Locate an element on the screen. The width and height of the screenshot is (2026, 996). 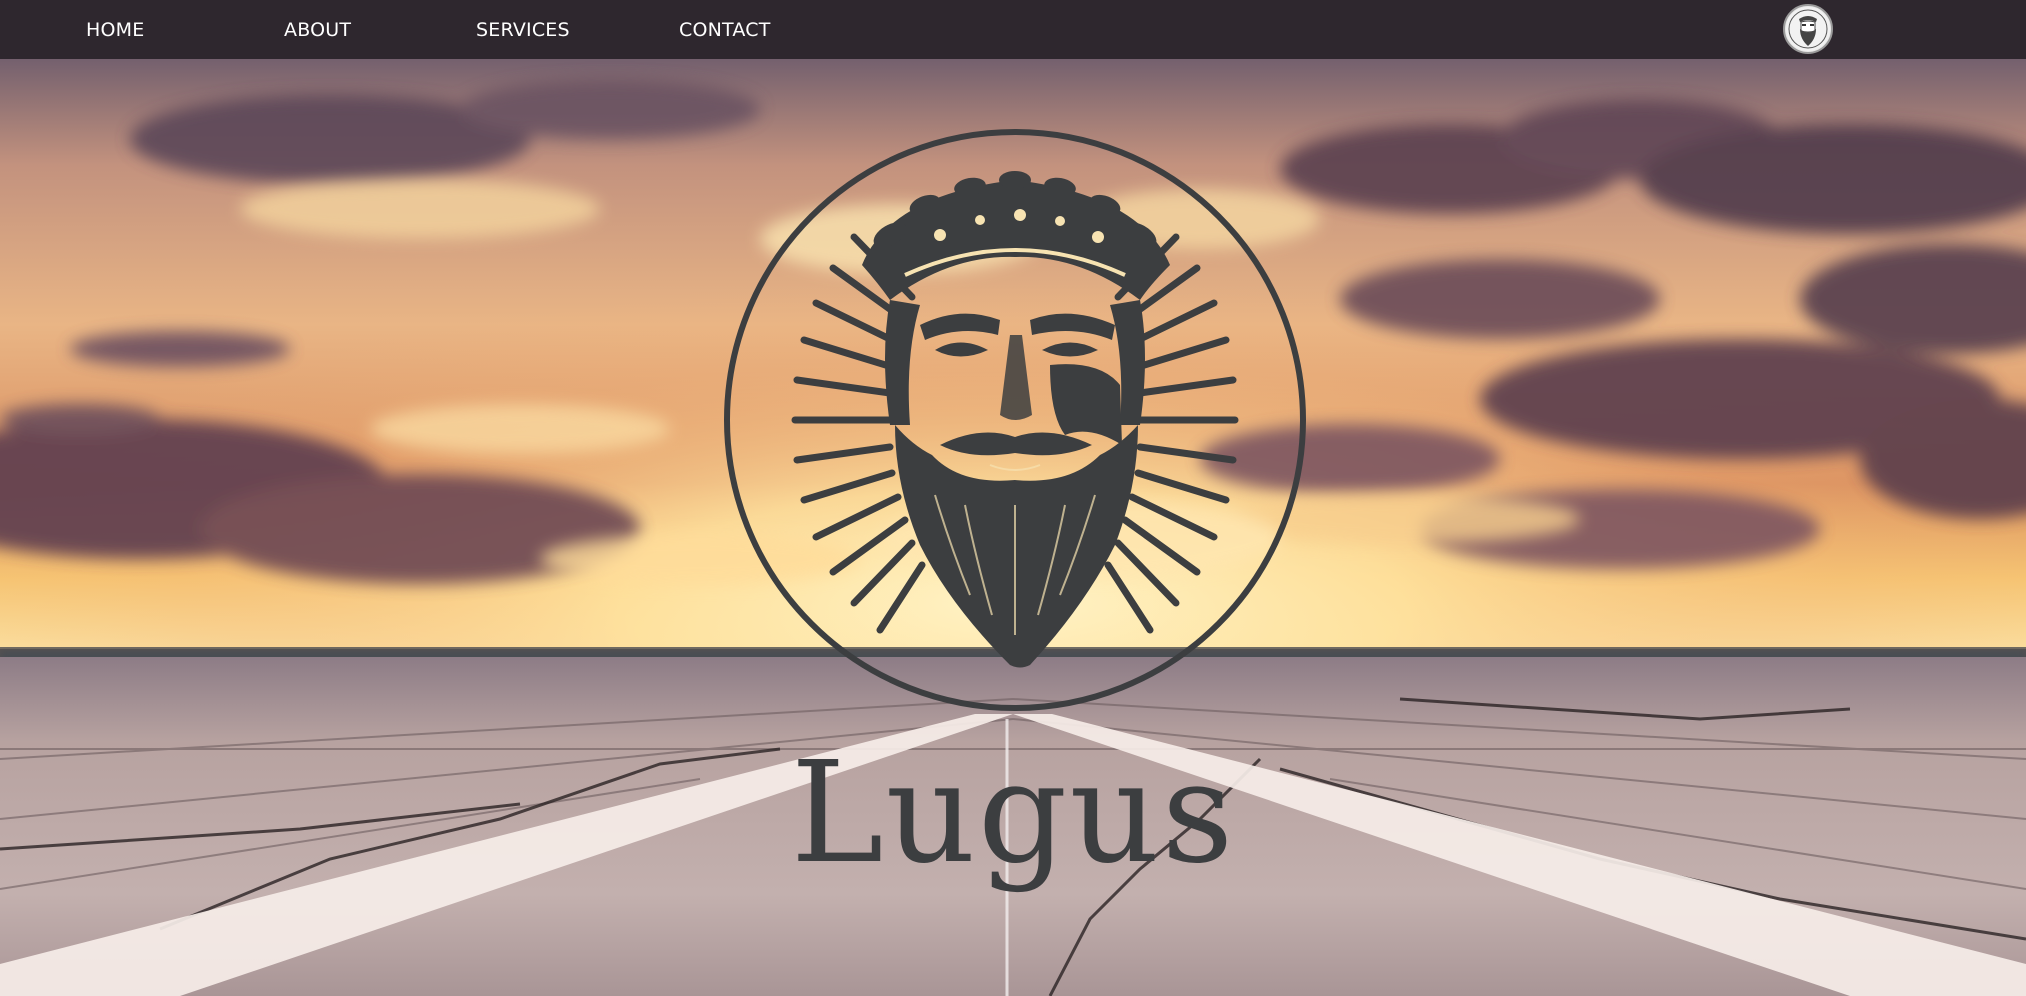
nav-link-services: SERVICES is located at coordinates (523, 30).